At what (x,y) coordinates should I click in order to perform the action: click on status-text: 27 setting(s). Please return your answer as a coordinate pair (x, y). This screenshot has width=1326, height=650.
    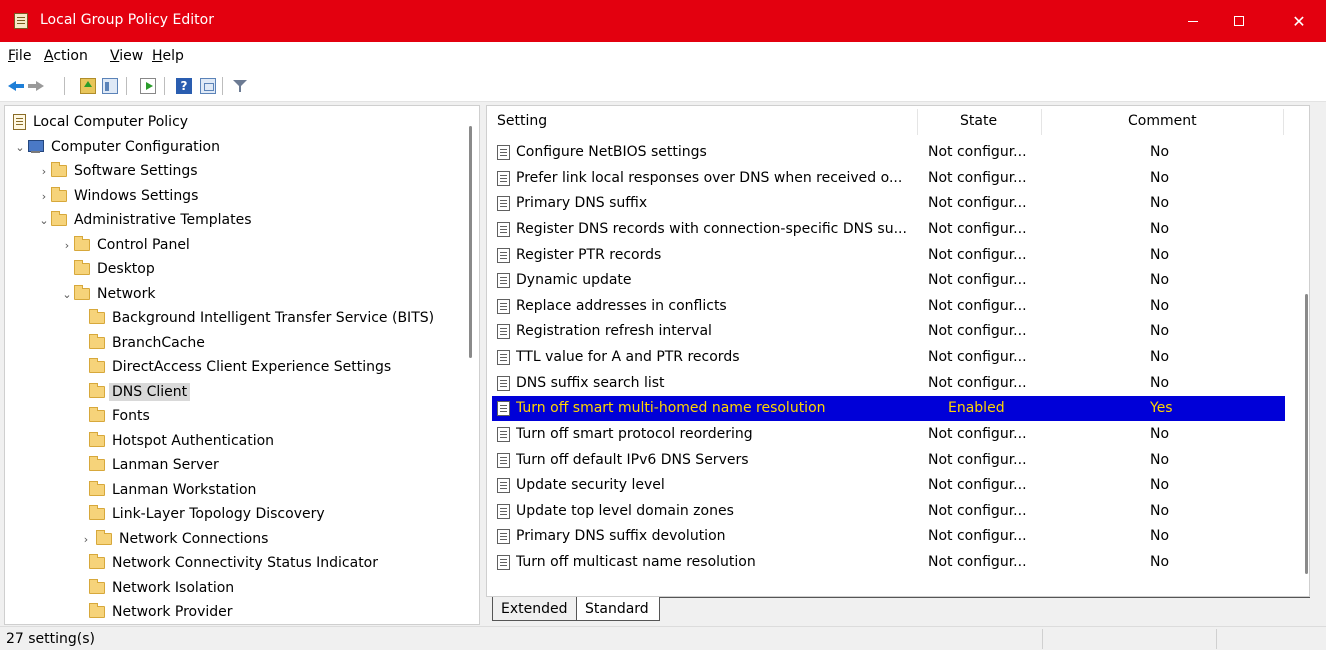
    Looking at the image, I should click on (51, 639).